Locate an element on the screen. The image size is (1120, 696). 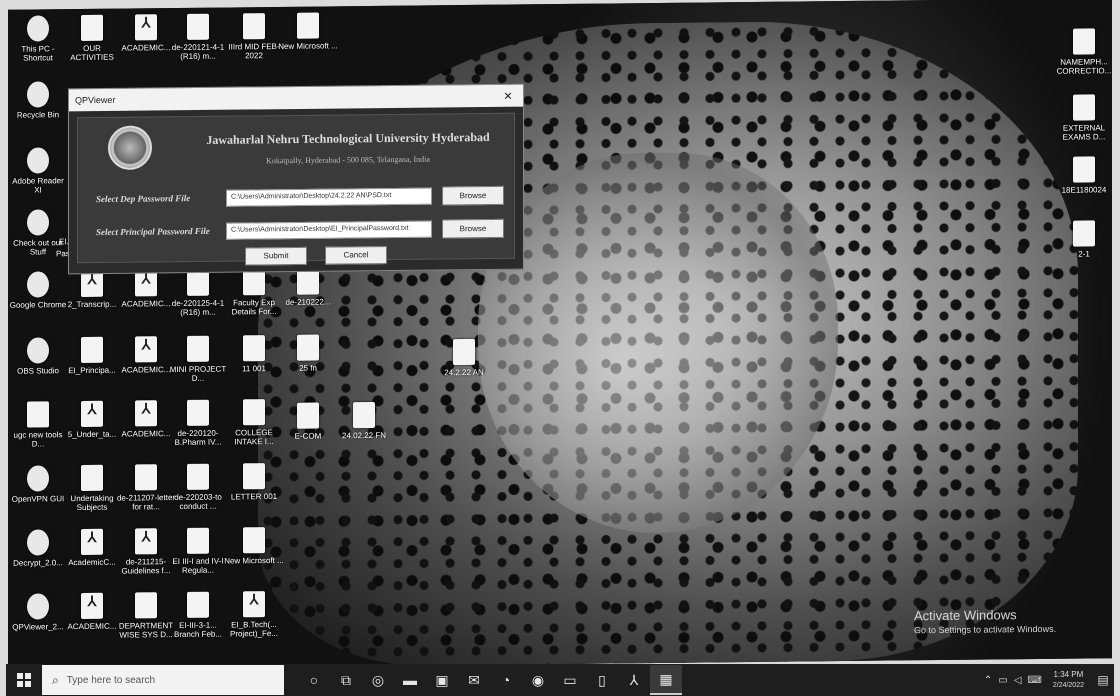
taskbar-clock: 1:34 PM 2/24/2022 is located at coordinates (1068, 680).